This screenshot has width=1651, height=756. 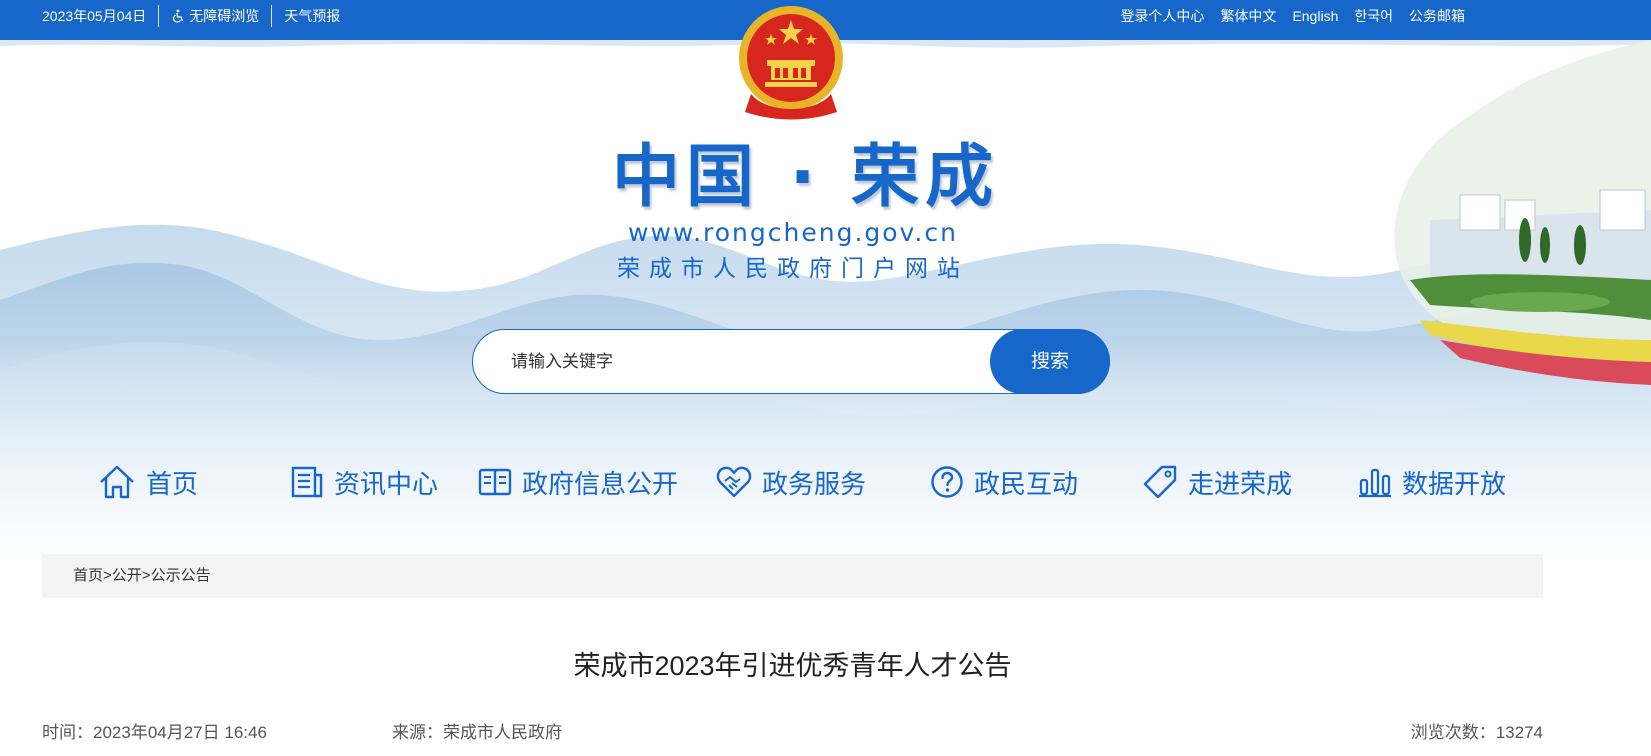 What do you see at coordinates (1373, 16) in the screenshot?
I see `korean-link: 한국어` at bounding box center [1373, 16].